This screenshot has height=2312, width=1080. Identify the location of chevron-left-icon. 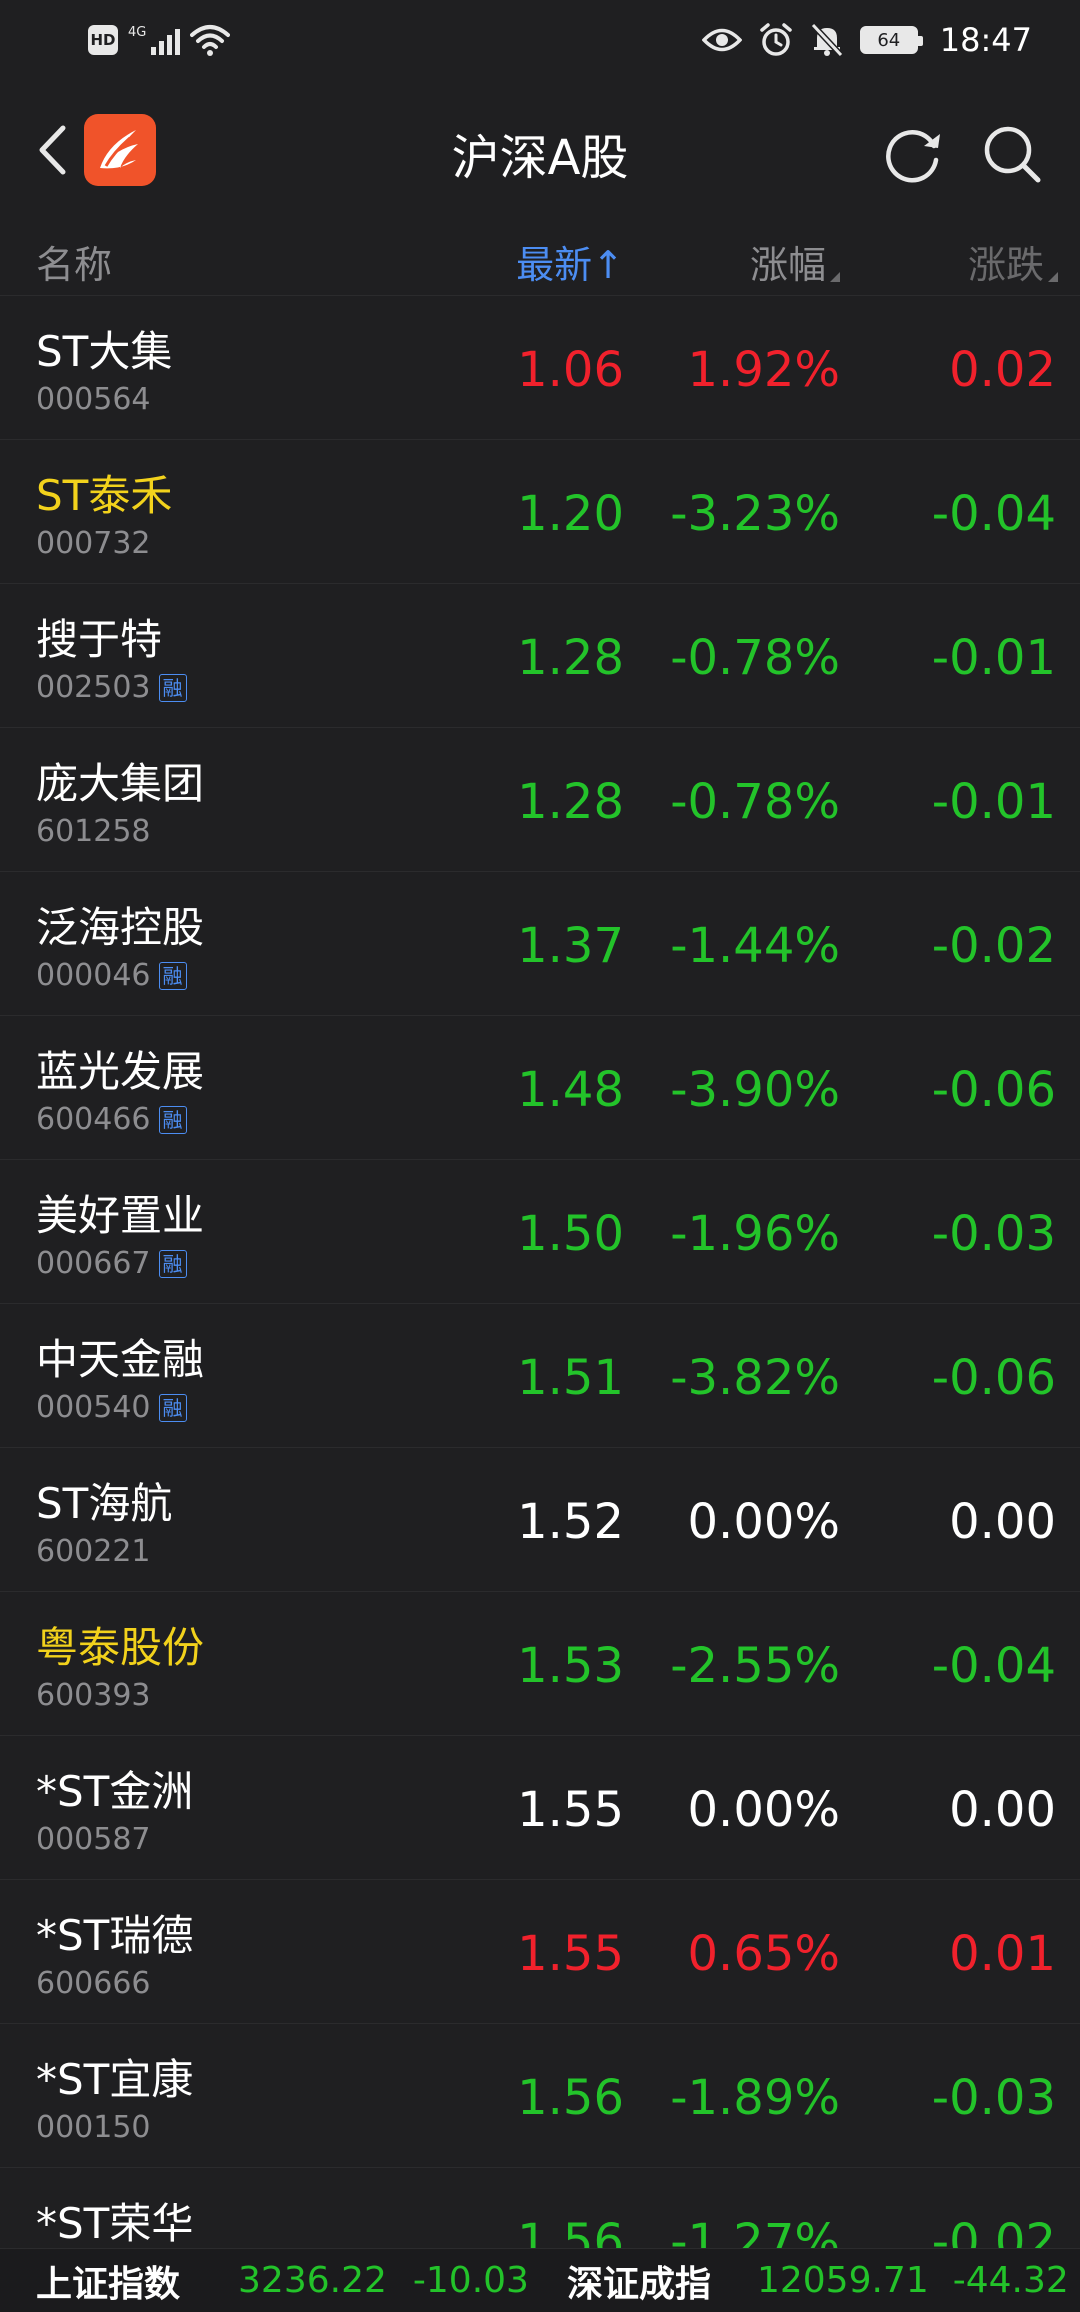
(52, 150).